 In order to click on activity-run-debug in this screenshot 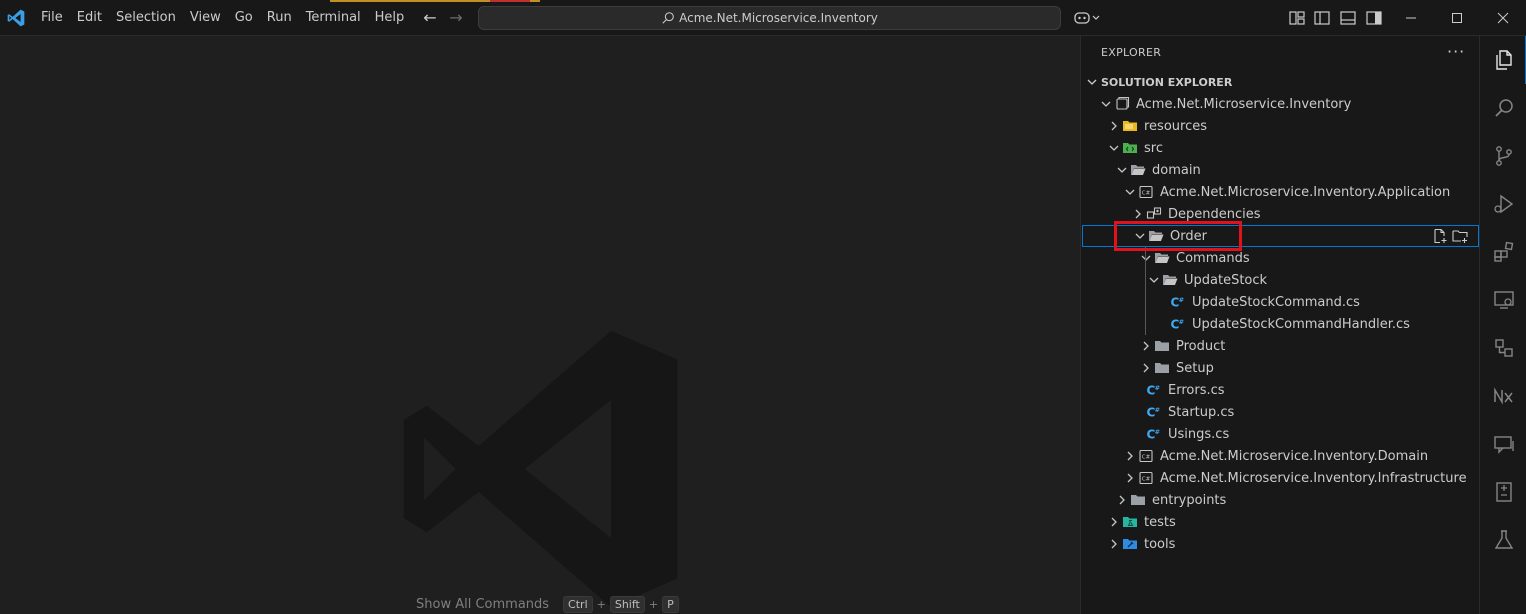, I will do `click(1503, 204)`.